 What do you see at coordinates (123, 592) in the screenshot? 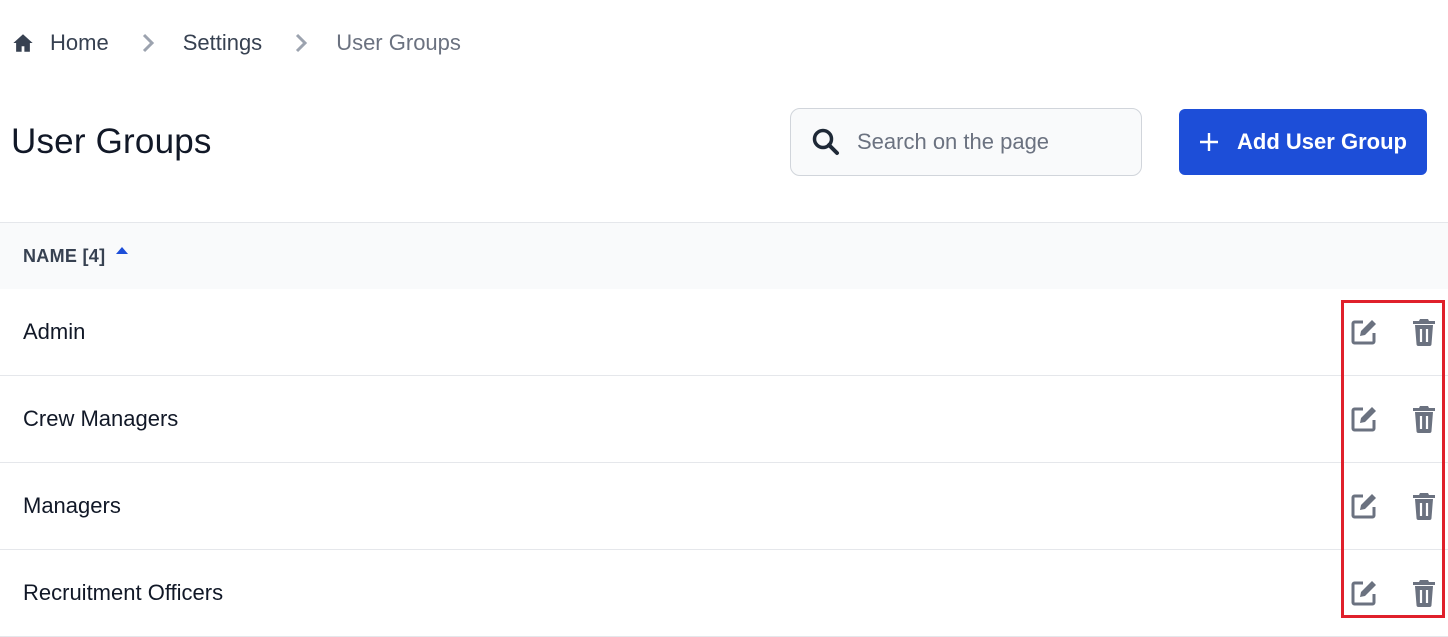
I see `group-name: Recruitment Officers` at bounding box center [123, 592].